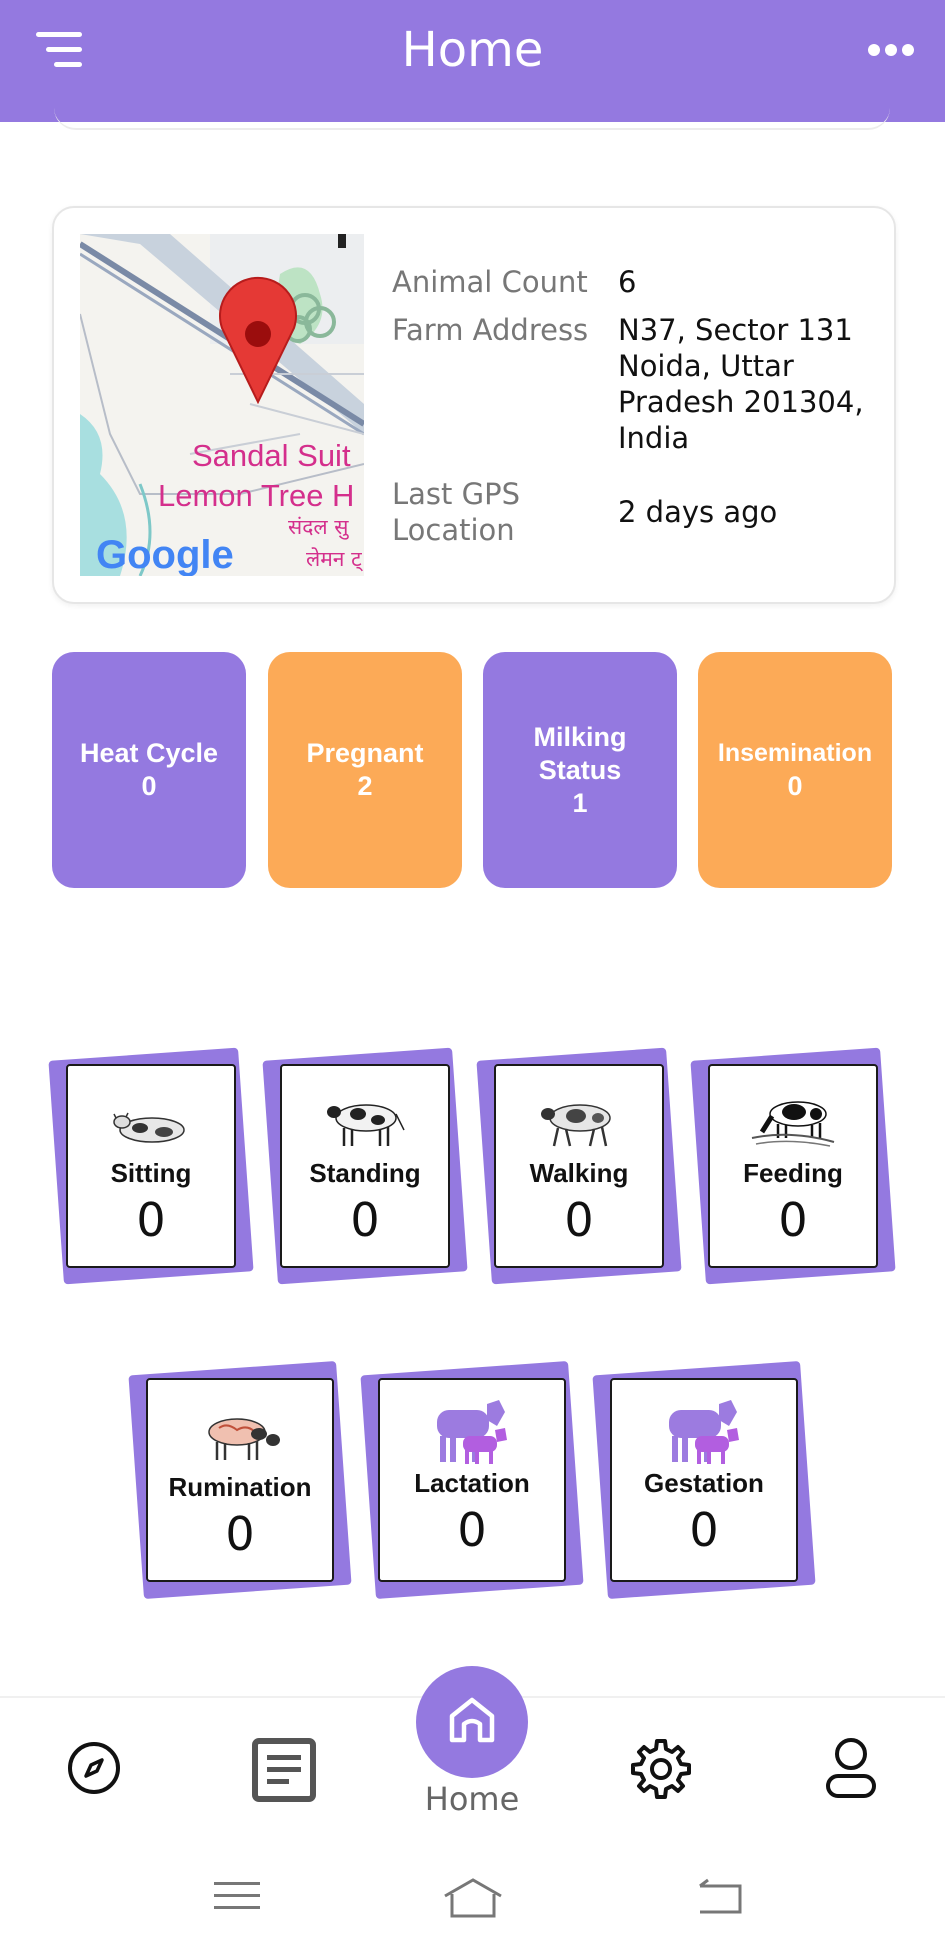 The height and width of the screenshot is (1950, 945). What do you see at coordinates (365, 1220) in the screenshot?
I see `standing-count: 0` at bounding box center [365, 1220].